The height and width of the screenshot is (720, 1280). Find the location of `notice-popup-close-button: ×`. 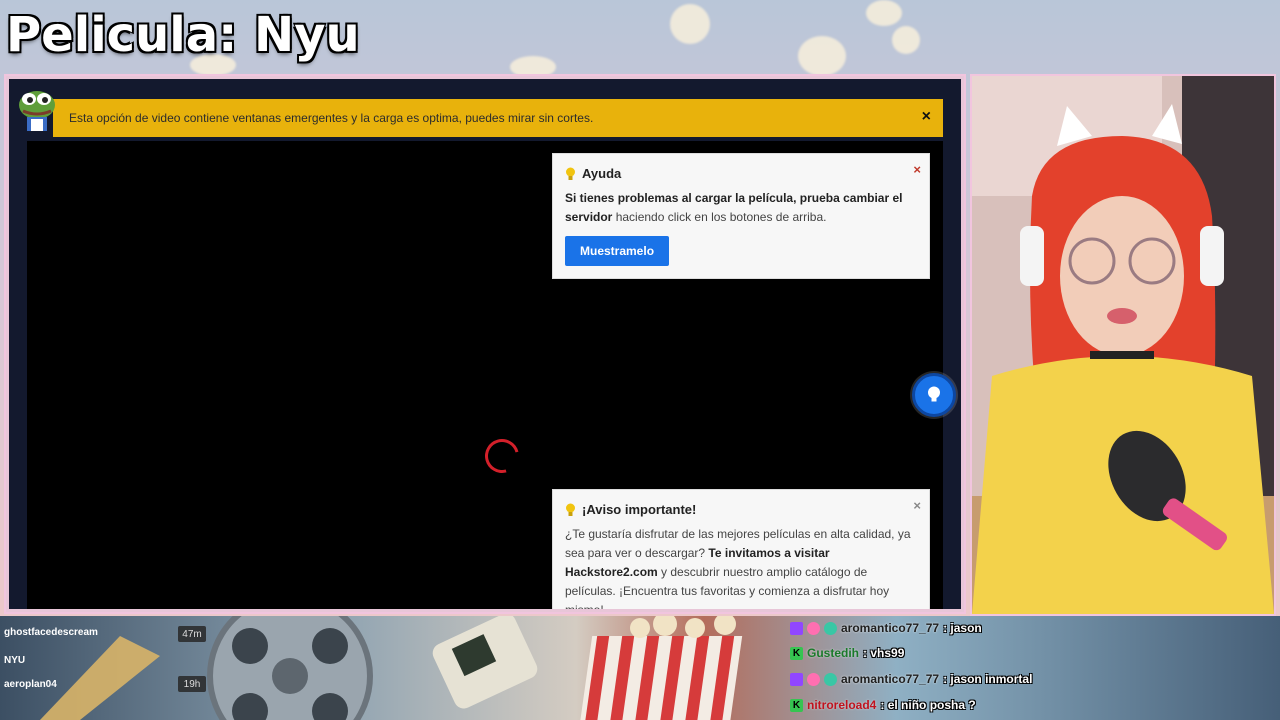

notice-popup-close-button: × is located at coordinates (917, 505).